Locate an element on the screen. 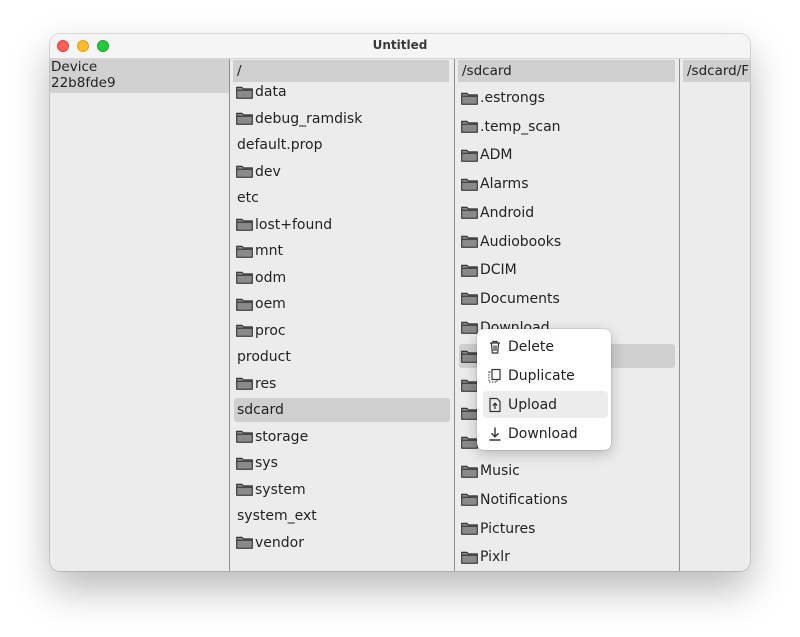 Image resolution: width=800 pixels, height=637 pixels. menu-item-duplicate-label: Duplicate is located at coordinates (541, 375).